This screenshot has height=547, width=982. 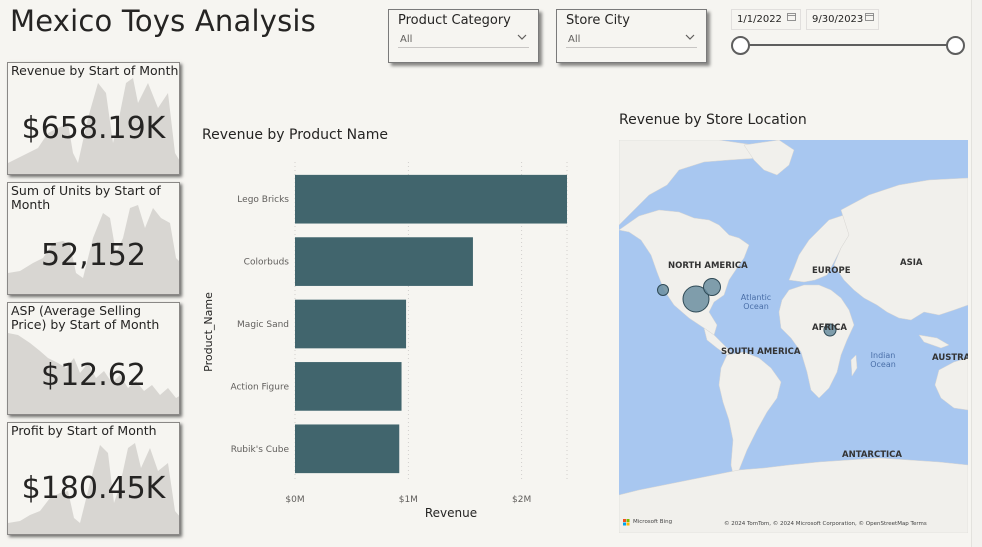 What do you see at coordinates (955, 45) in the screenshot?
I see `date-slider-end-handle` at bounding box center [955, 45].